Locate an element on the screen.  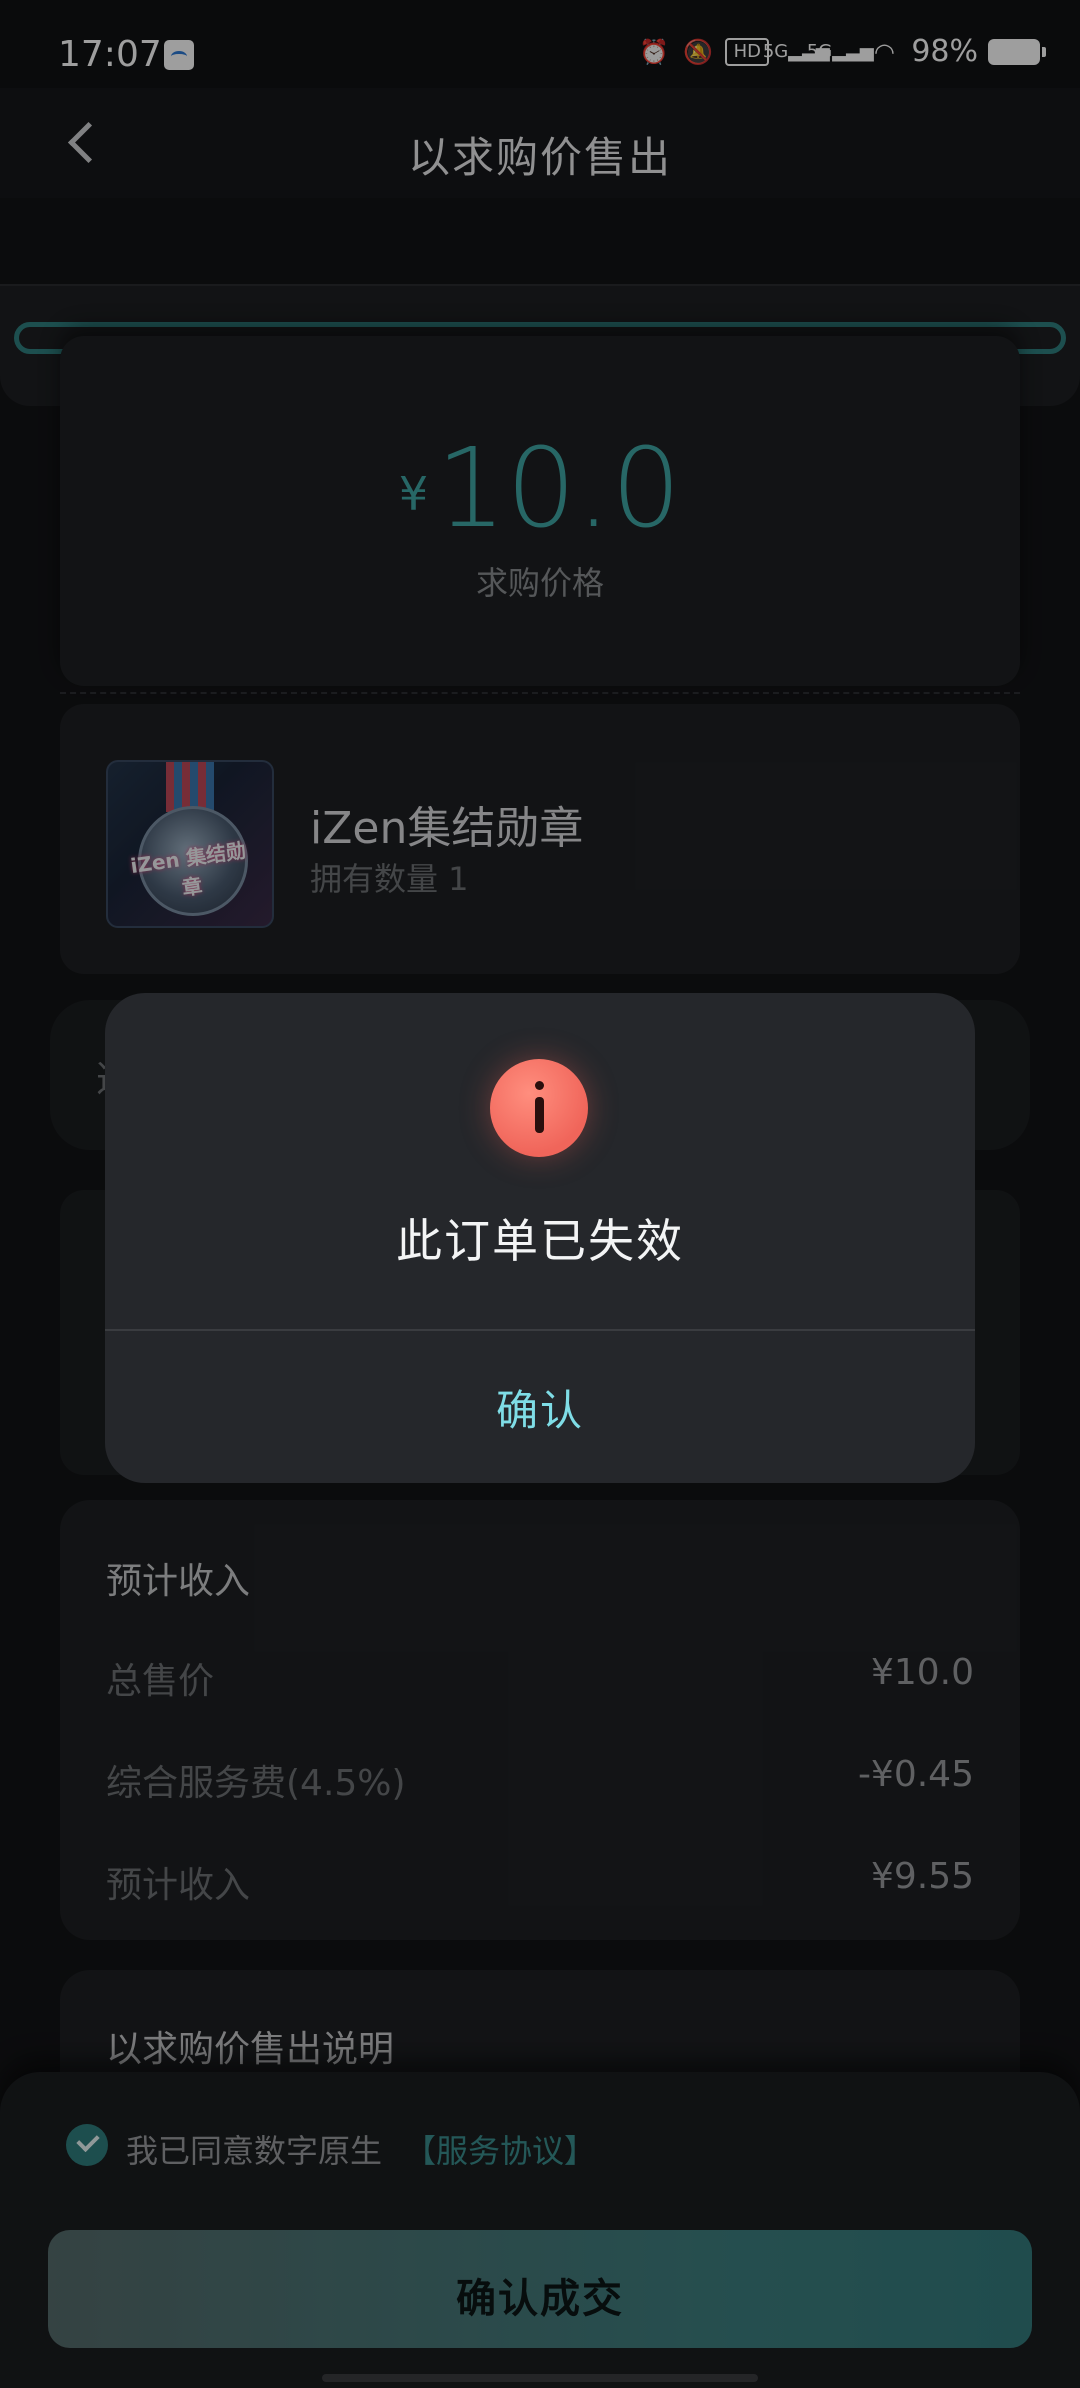
dialog-confirm-button: 确认 is located at coordinates (540, 1407).